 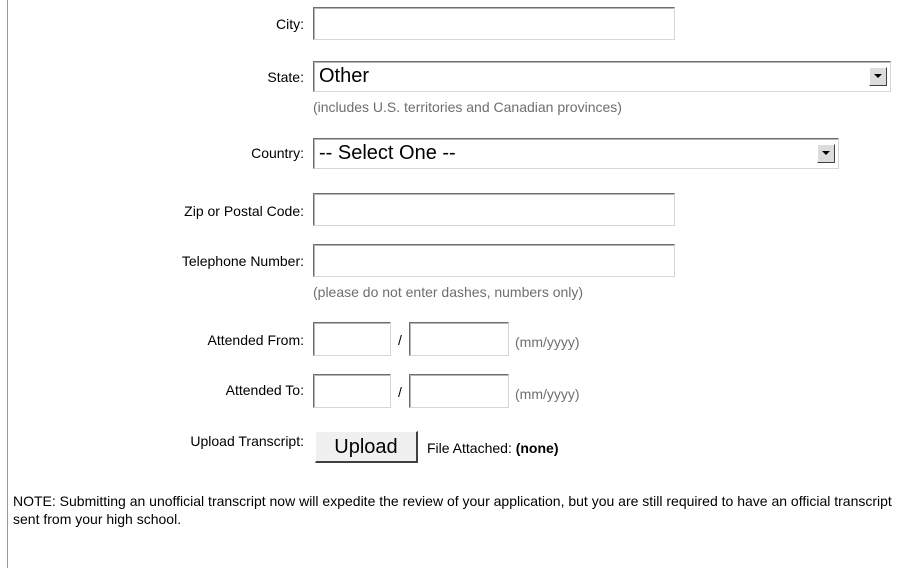 What do you see at coordinates (547, 342) in the screenshot?
I see `attended-from-format-hint: (mm/yyyy)` at bounding box center [547, 342].